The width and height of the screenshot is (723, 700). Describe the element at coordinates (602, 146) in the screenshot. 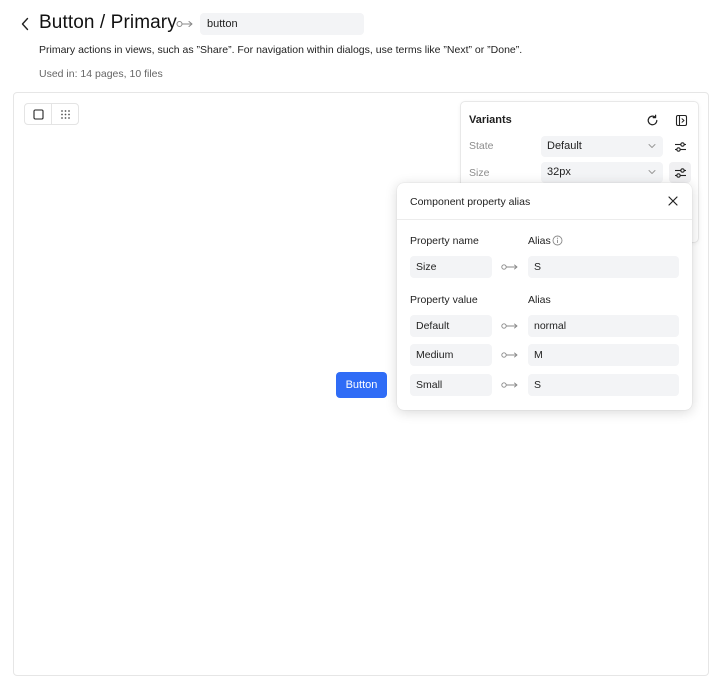

I see `state-select: Default` at that location.